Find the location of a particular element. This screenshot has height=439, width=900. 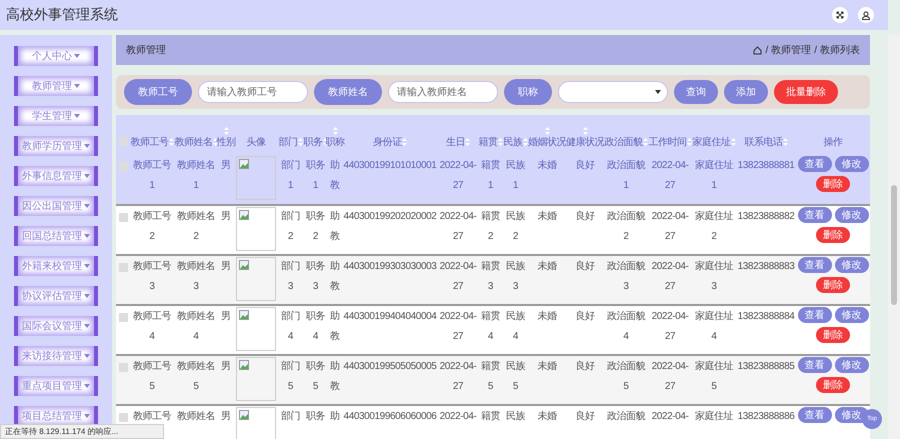

toolbar-button: 添加 is located at coordinates (746, 92).